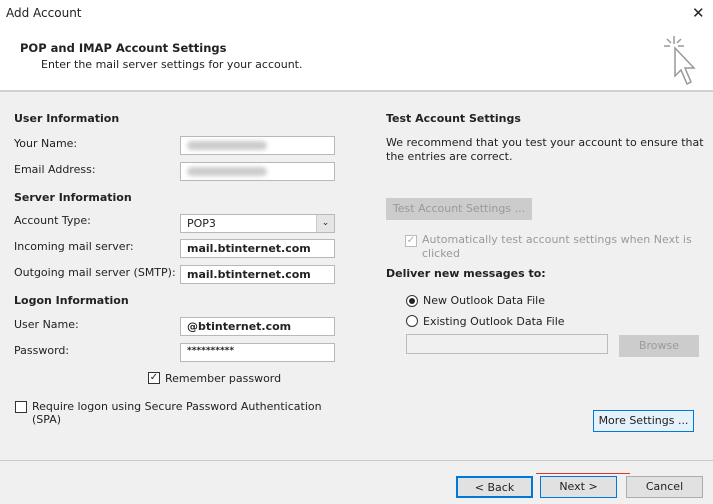 The height and width of the screenshot is (504, 713). What do you see at coordinates (44, 13) in the screenshot?
I see `window-title: Add Account` at bounding box center [44, 13].